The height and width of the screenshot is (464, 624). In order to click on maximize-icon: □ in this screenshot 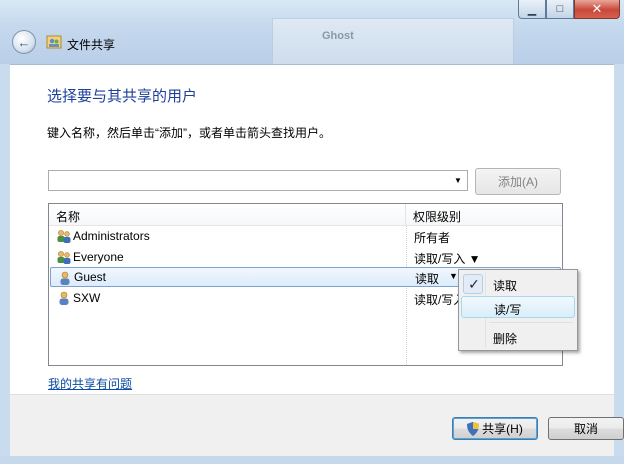, I will do `click(560, 9)`.